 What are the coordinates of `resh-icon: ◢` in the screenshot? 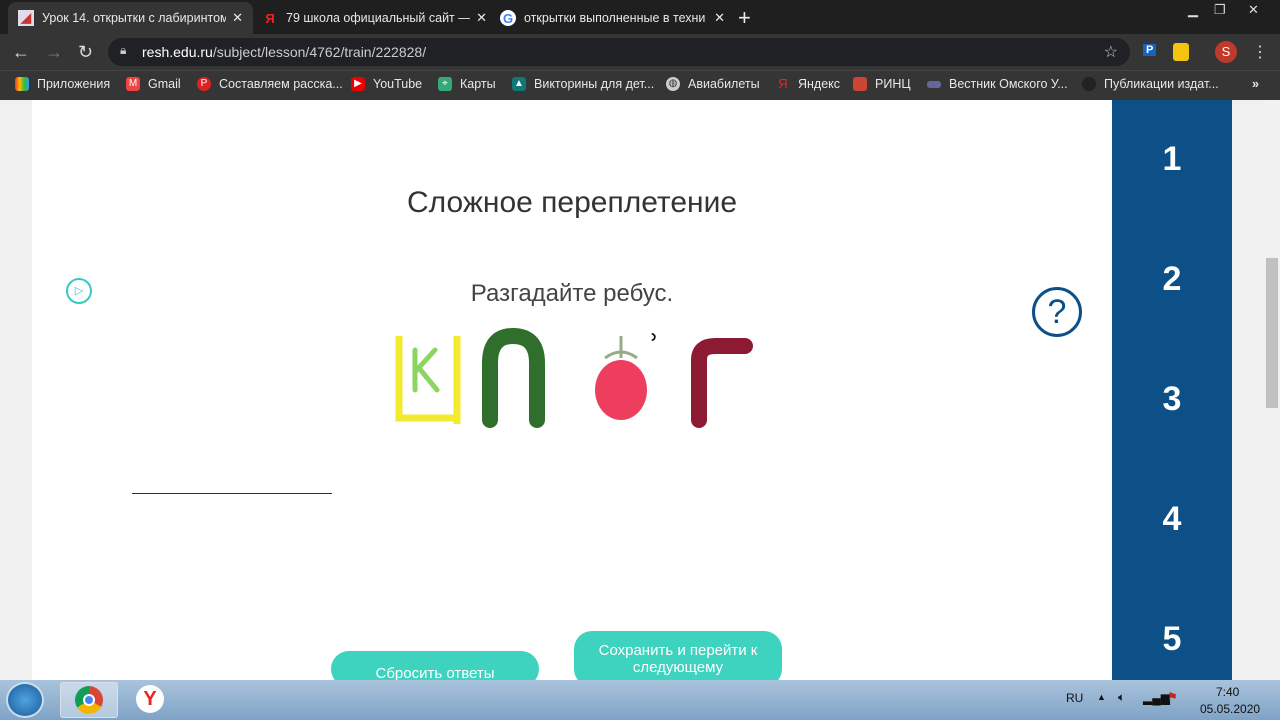 It's located at (26, 18).